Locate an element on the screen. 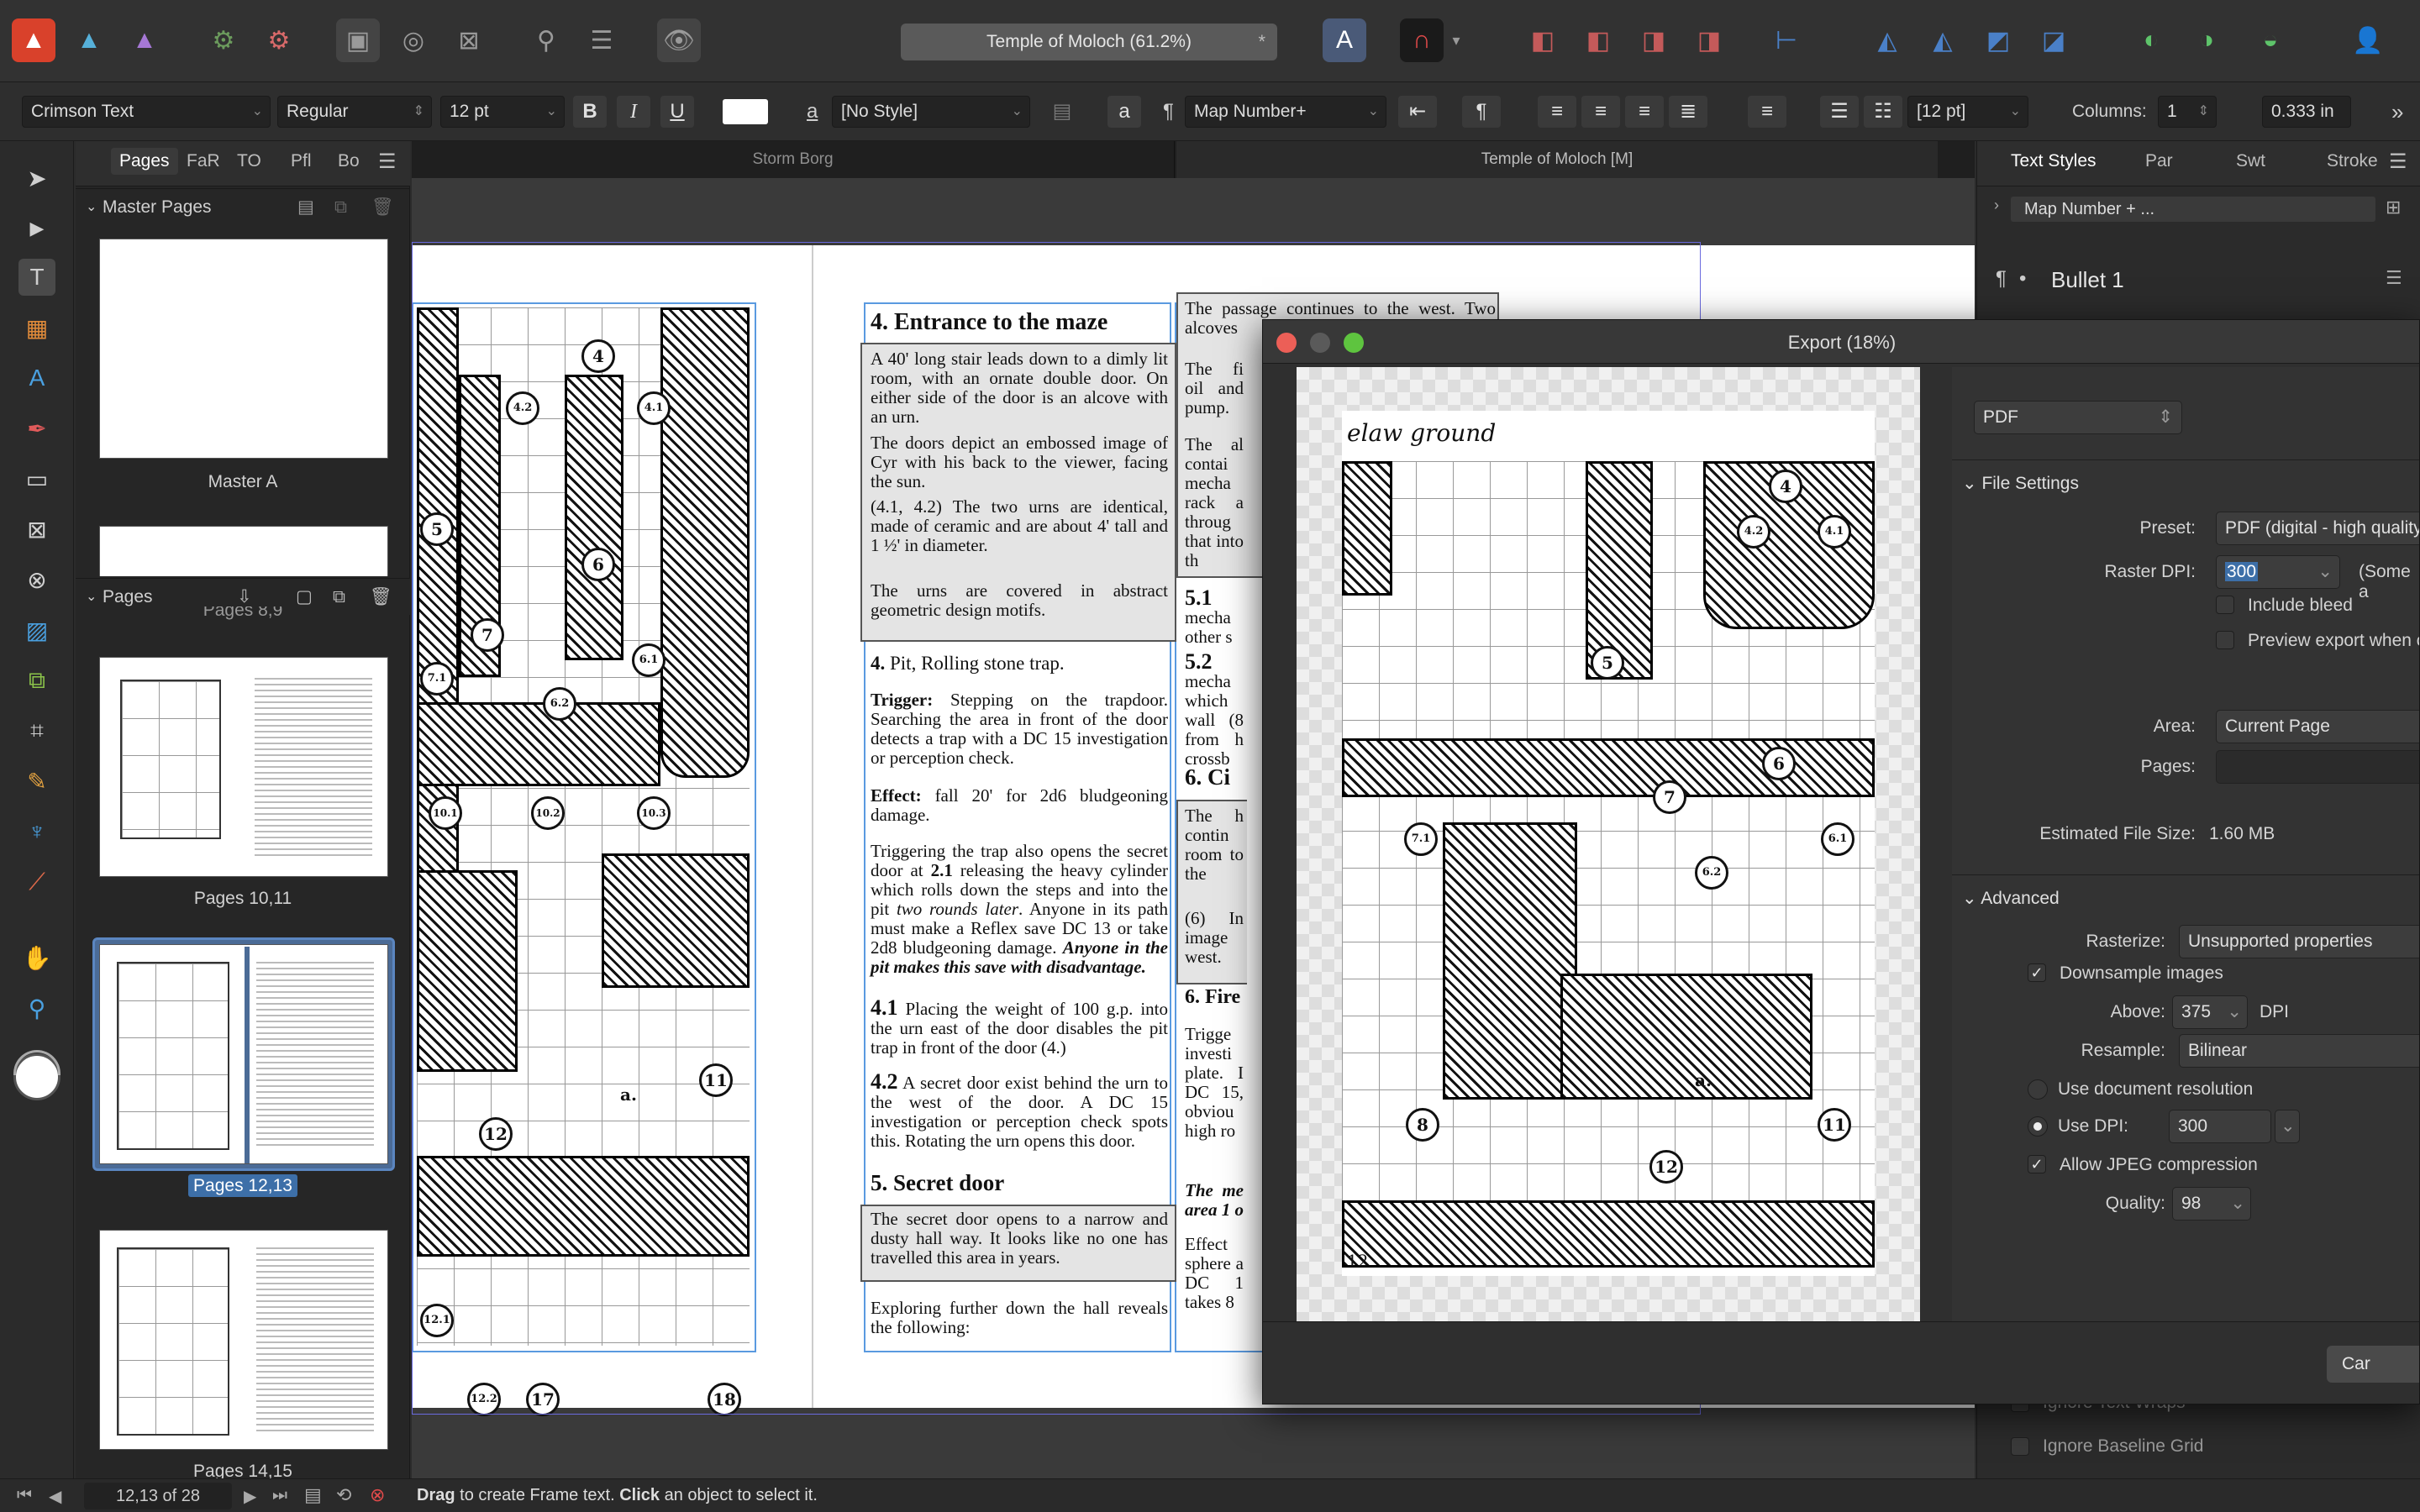  arrange-backward-icon: ◧ is located at coordinates (1598, 40).